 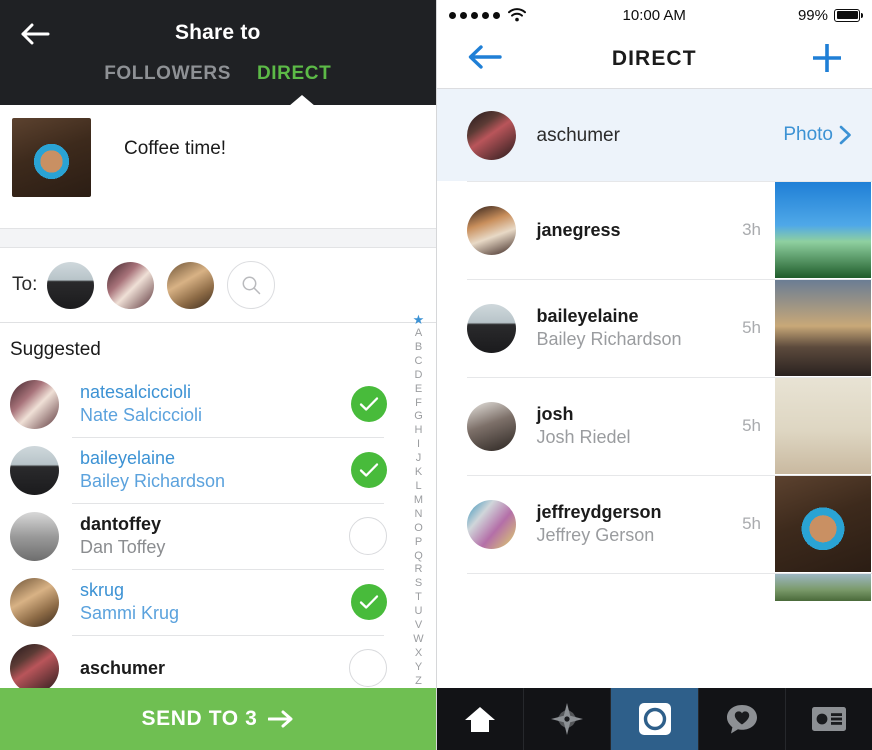 I want to click on battery-percent: 99%, so click(x=812, y=15).